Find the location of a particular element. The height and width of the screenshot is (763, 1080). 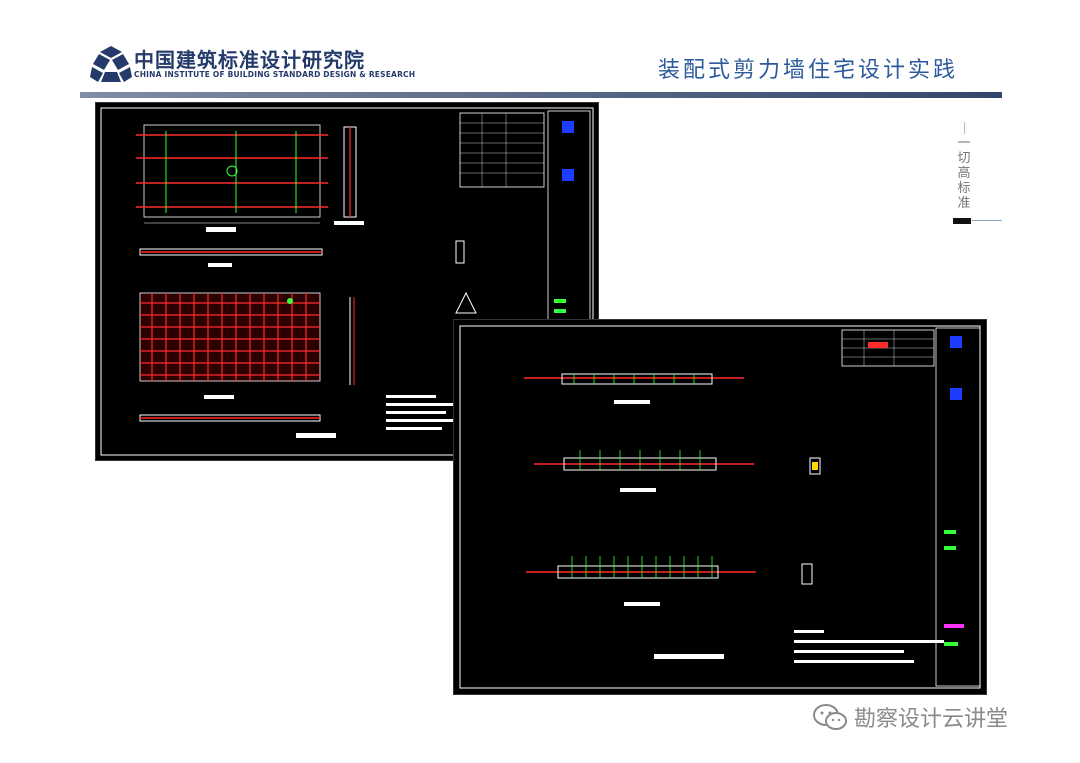

wechat-icon is located at coordinates (830, 717).